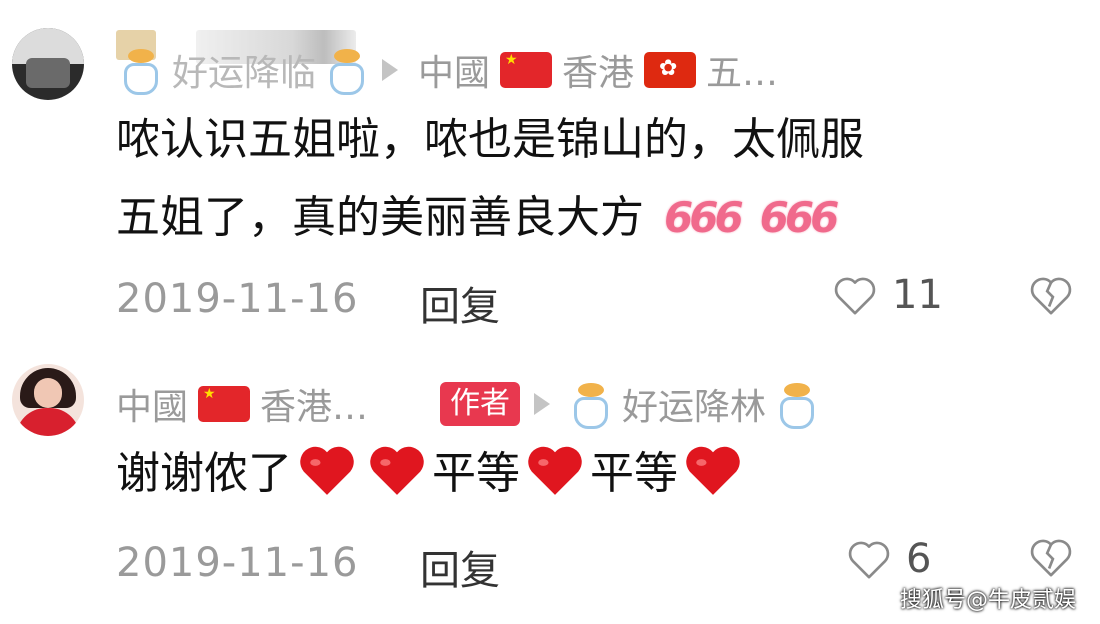 This screenshot has height=624, width=1100. Describe the element at coordinates (694, 404) in the screenshot. I see `reply-to-username: 好运降林` at that location.